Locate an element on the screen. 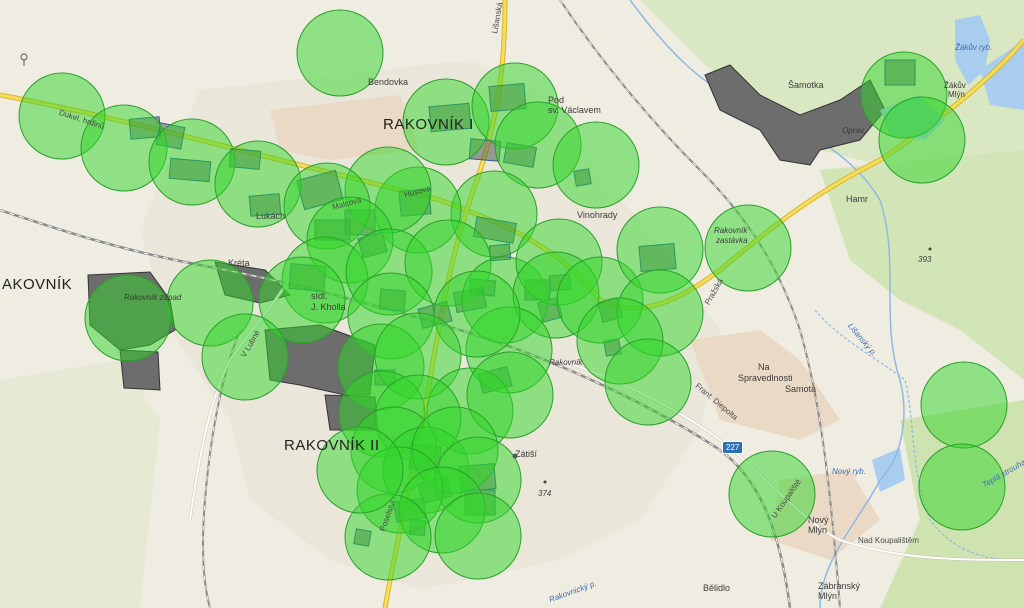 This screenshot has width=1024, height=608. place-label-j-kholla: J. Kholla is located at coordinates (328, 307).